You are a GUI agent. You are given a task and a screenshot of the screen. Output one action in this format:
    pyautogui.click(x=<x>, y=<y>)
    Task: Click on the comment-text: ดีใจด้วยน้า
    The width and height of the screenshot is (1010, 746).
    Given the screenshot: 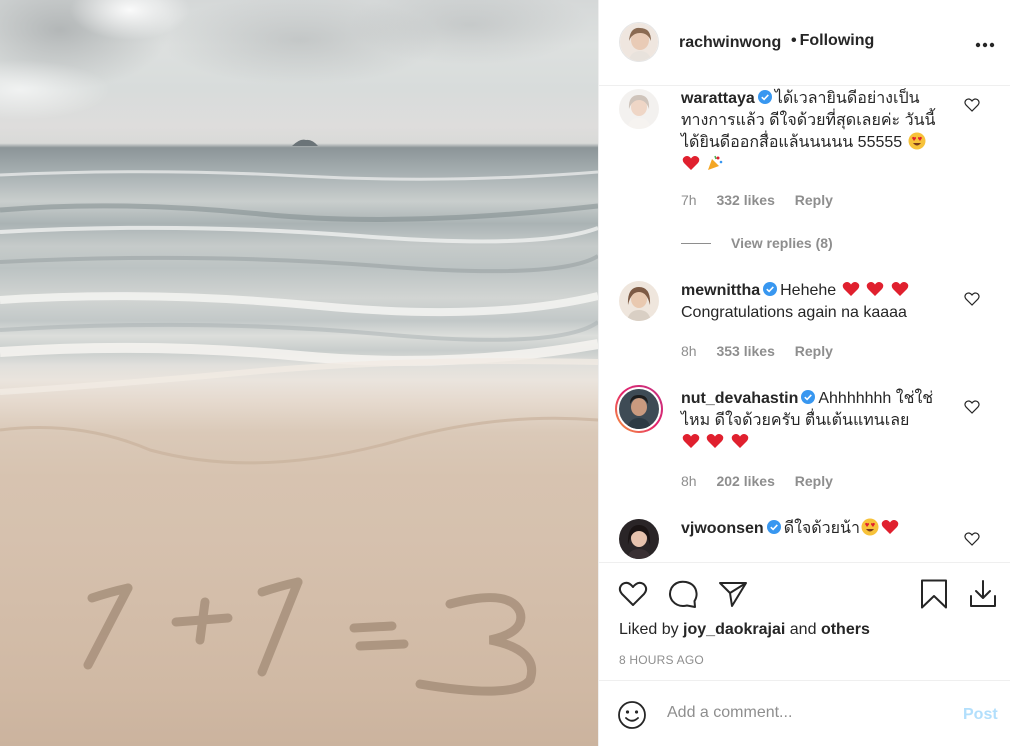 What is the action you would take?
    pyautogui.click(x=821, y=528)
    